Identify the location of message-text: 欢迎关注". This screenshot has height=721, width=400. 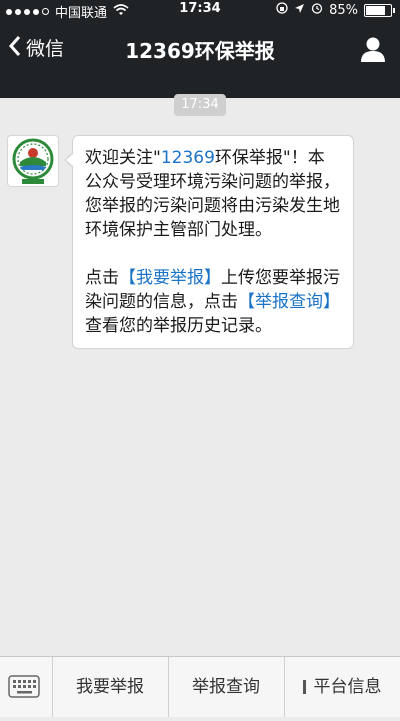
(123, 158).